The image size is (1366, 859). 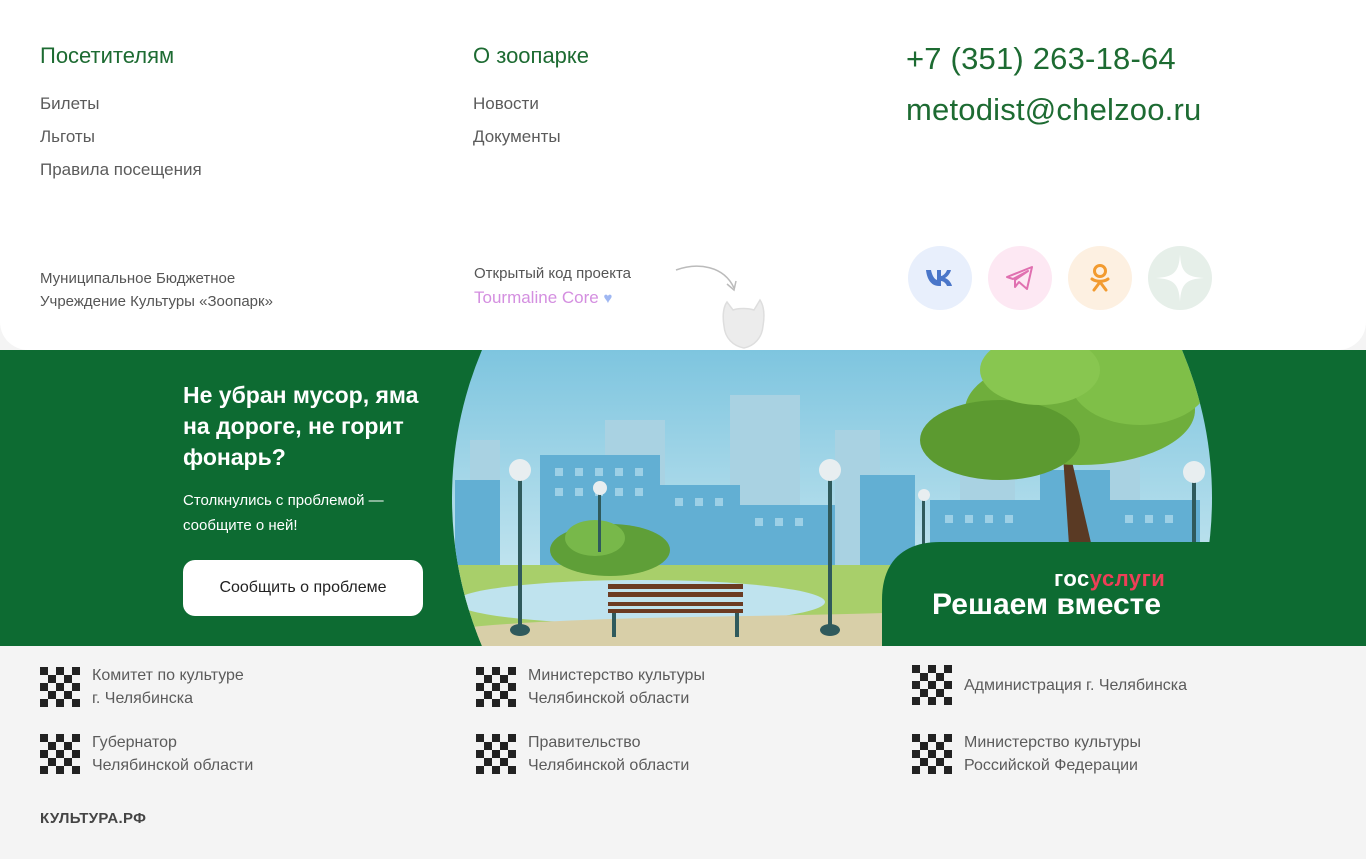 I want to click on partner-city-administration: Администрация г. Челябинска, so click(x=1049, y=685).